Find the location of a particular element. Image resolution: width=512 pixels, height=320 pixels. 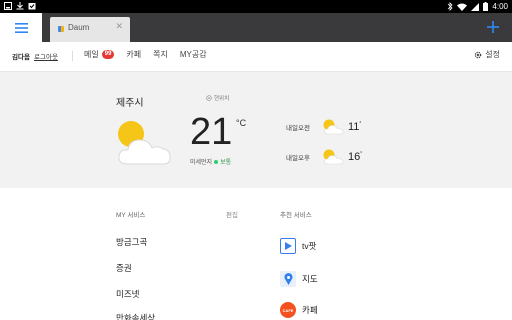

my-services-title: MY 서비스 is located at coordinates (131, 215).